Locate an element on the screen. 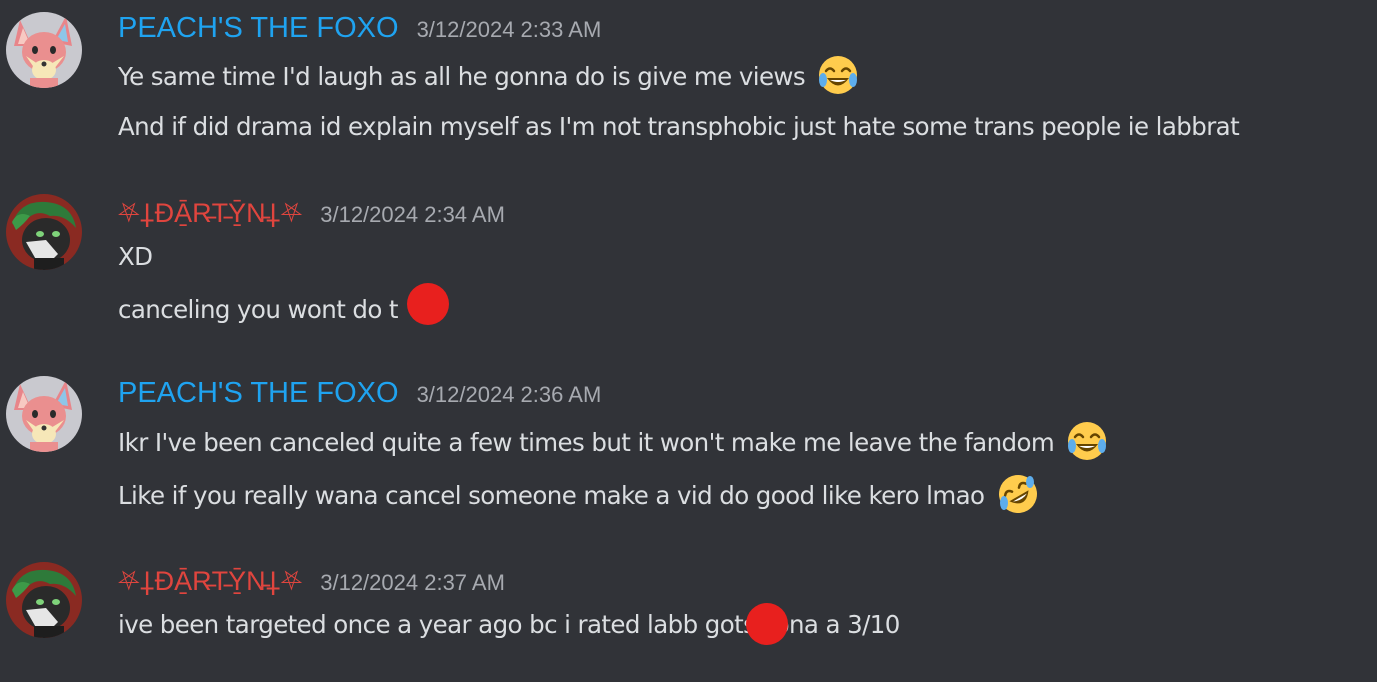 This screenshot has width=1377, height=682. message-content: XD is located at coordinates (135, 256).